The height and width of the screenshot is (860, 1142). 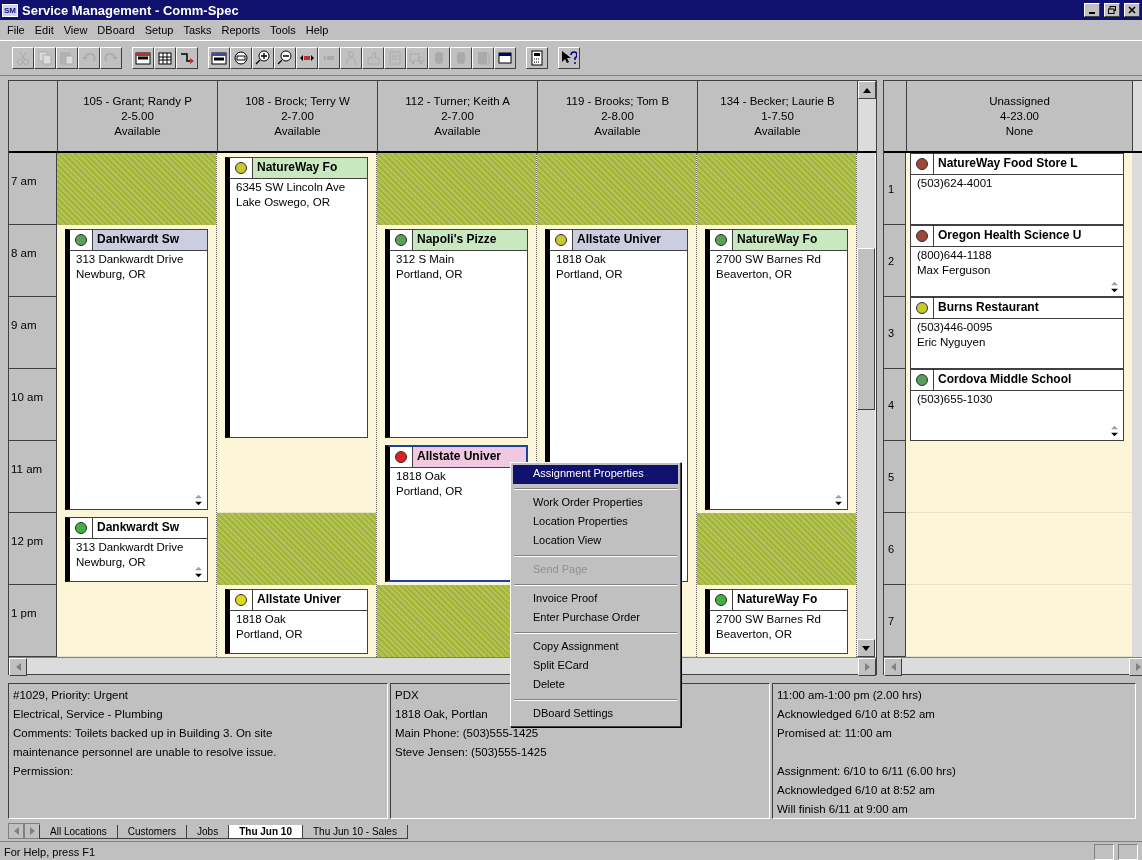 I want to click on menu-item: Copy Assignment, so click(x=595, y=647).